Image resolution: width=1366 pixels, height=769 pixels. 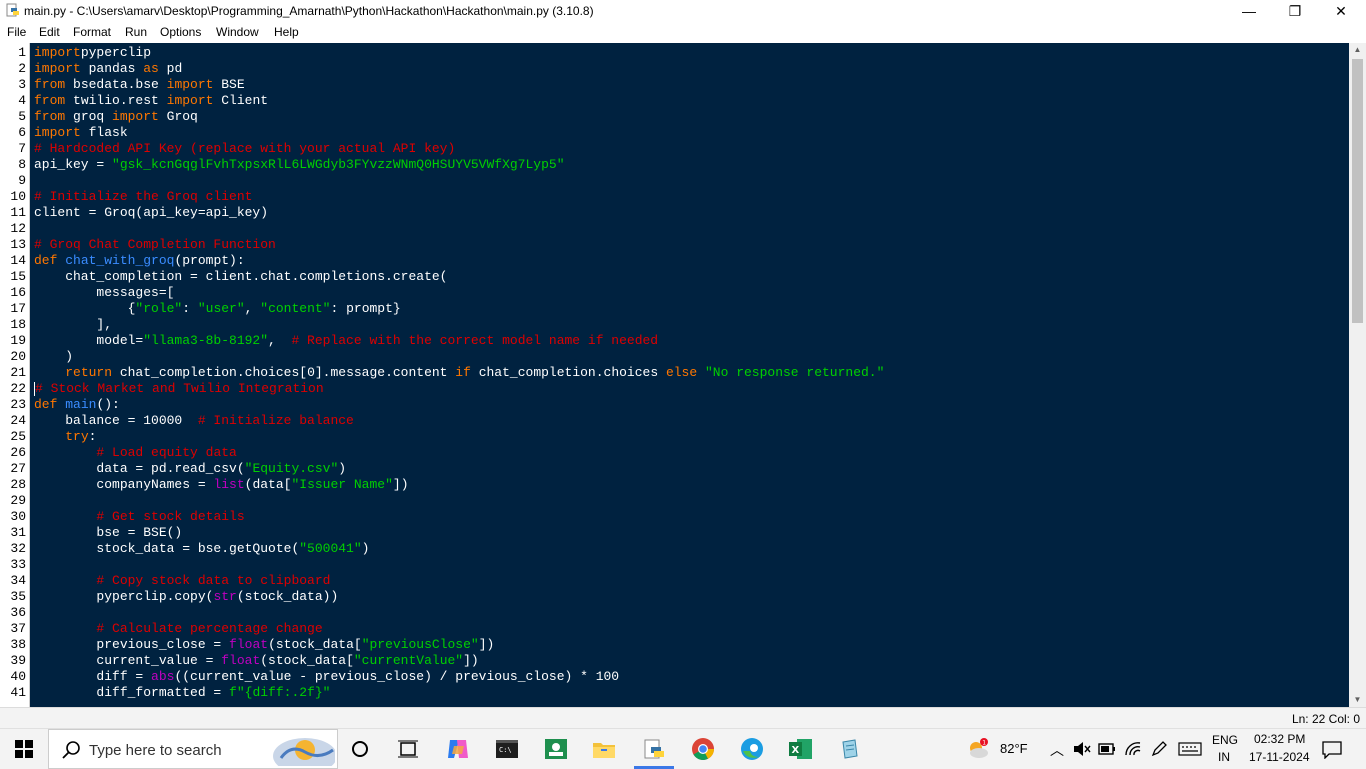 I want to click on menu-window: Window, so click(x=237, y=32).